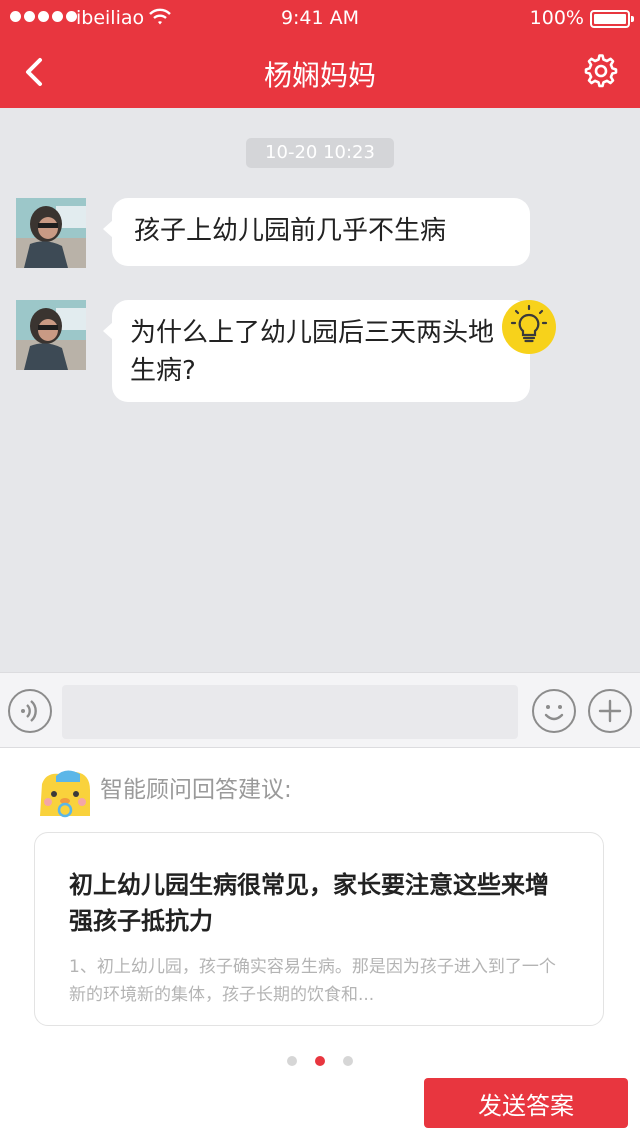 The width and height of the screenshot is (640, 1138). What do you see at coordinates (309, 903) in the screenshot?
I see `suggestion-title: 初上幼儿园生病很常见，家长要注意这些来增强孩子抵抗力` at bounding box center [309, 903].